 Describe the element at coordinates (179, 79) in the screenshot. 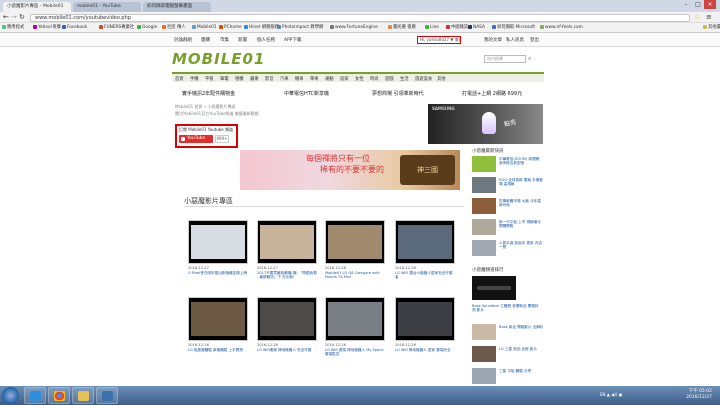

I see `category-link: 首頁` at that location.